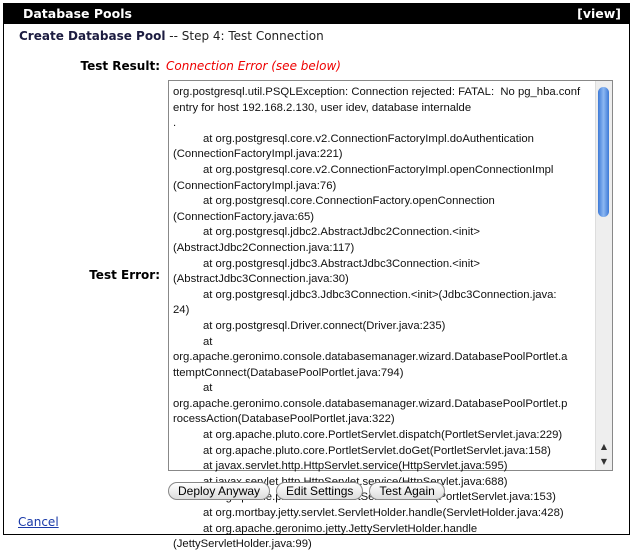  What do you see at coordinates (407, 491) in the screenshot?
I see `test-again-button: Test Again` at bounding box center [407, 491].